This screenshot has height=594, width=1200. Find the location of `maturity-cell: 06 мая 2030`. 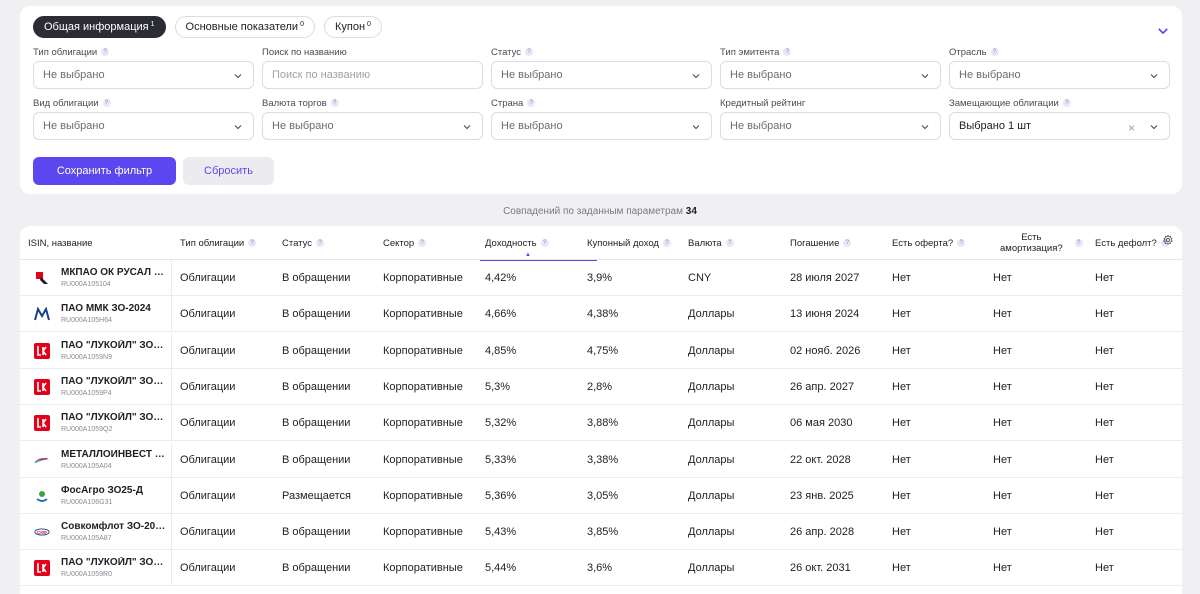

maturity-cell: 06 мая 2030 is located at coordinates (821, 423).